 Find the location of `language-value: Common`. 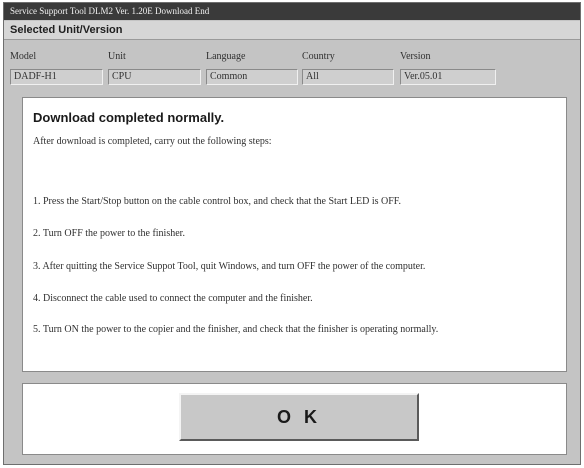

language-value: Common is located at coordinates (252, 77).